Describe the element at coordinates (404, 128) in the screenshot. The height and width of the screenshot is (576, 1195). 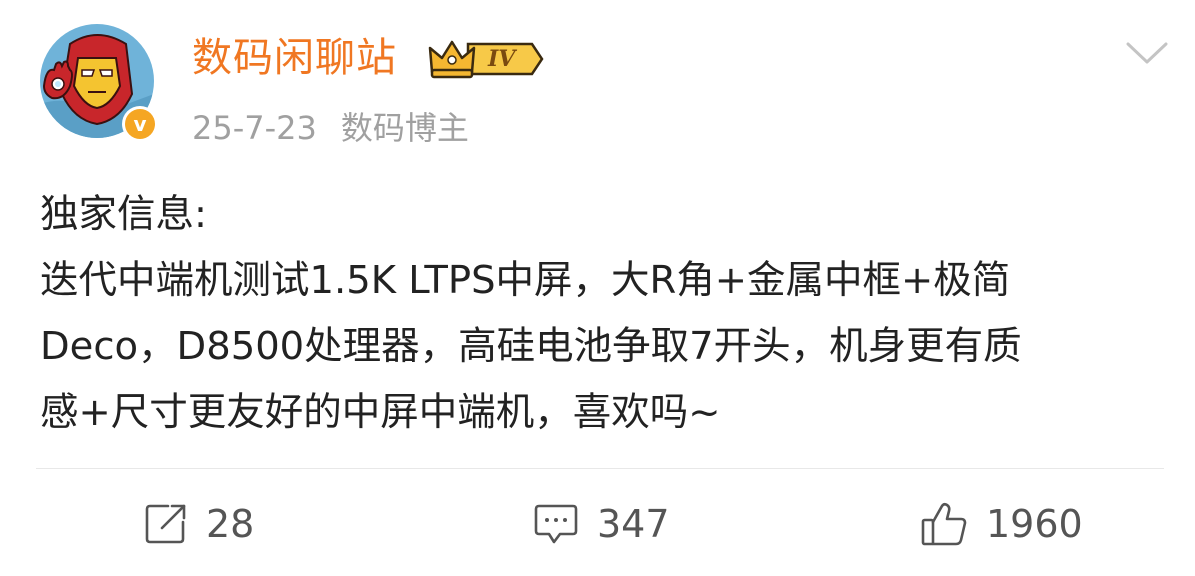
I see `author-role: 数码博主` at that location.